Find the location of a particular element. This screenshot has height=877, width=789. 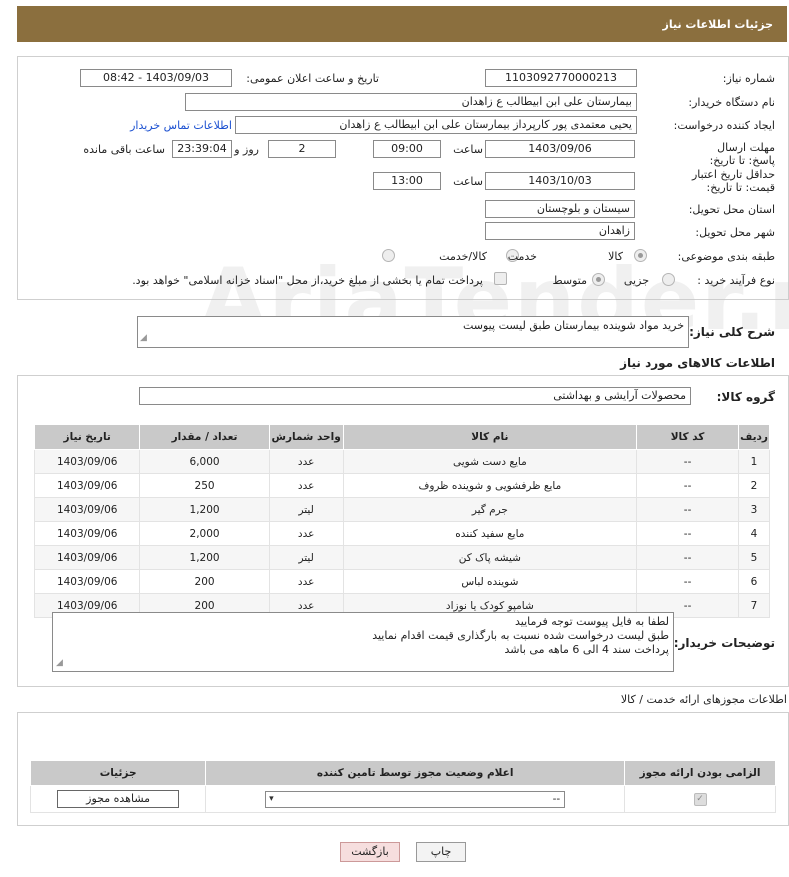

permit-required-checkbox: ✓ is located at coordinates (700, 799).